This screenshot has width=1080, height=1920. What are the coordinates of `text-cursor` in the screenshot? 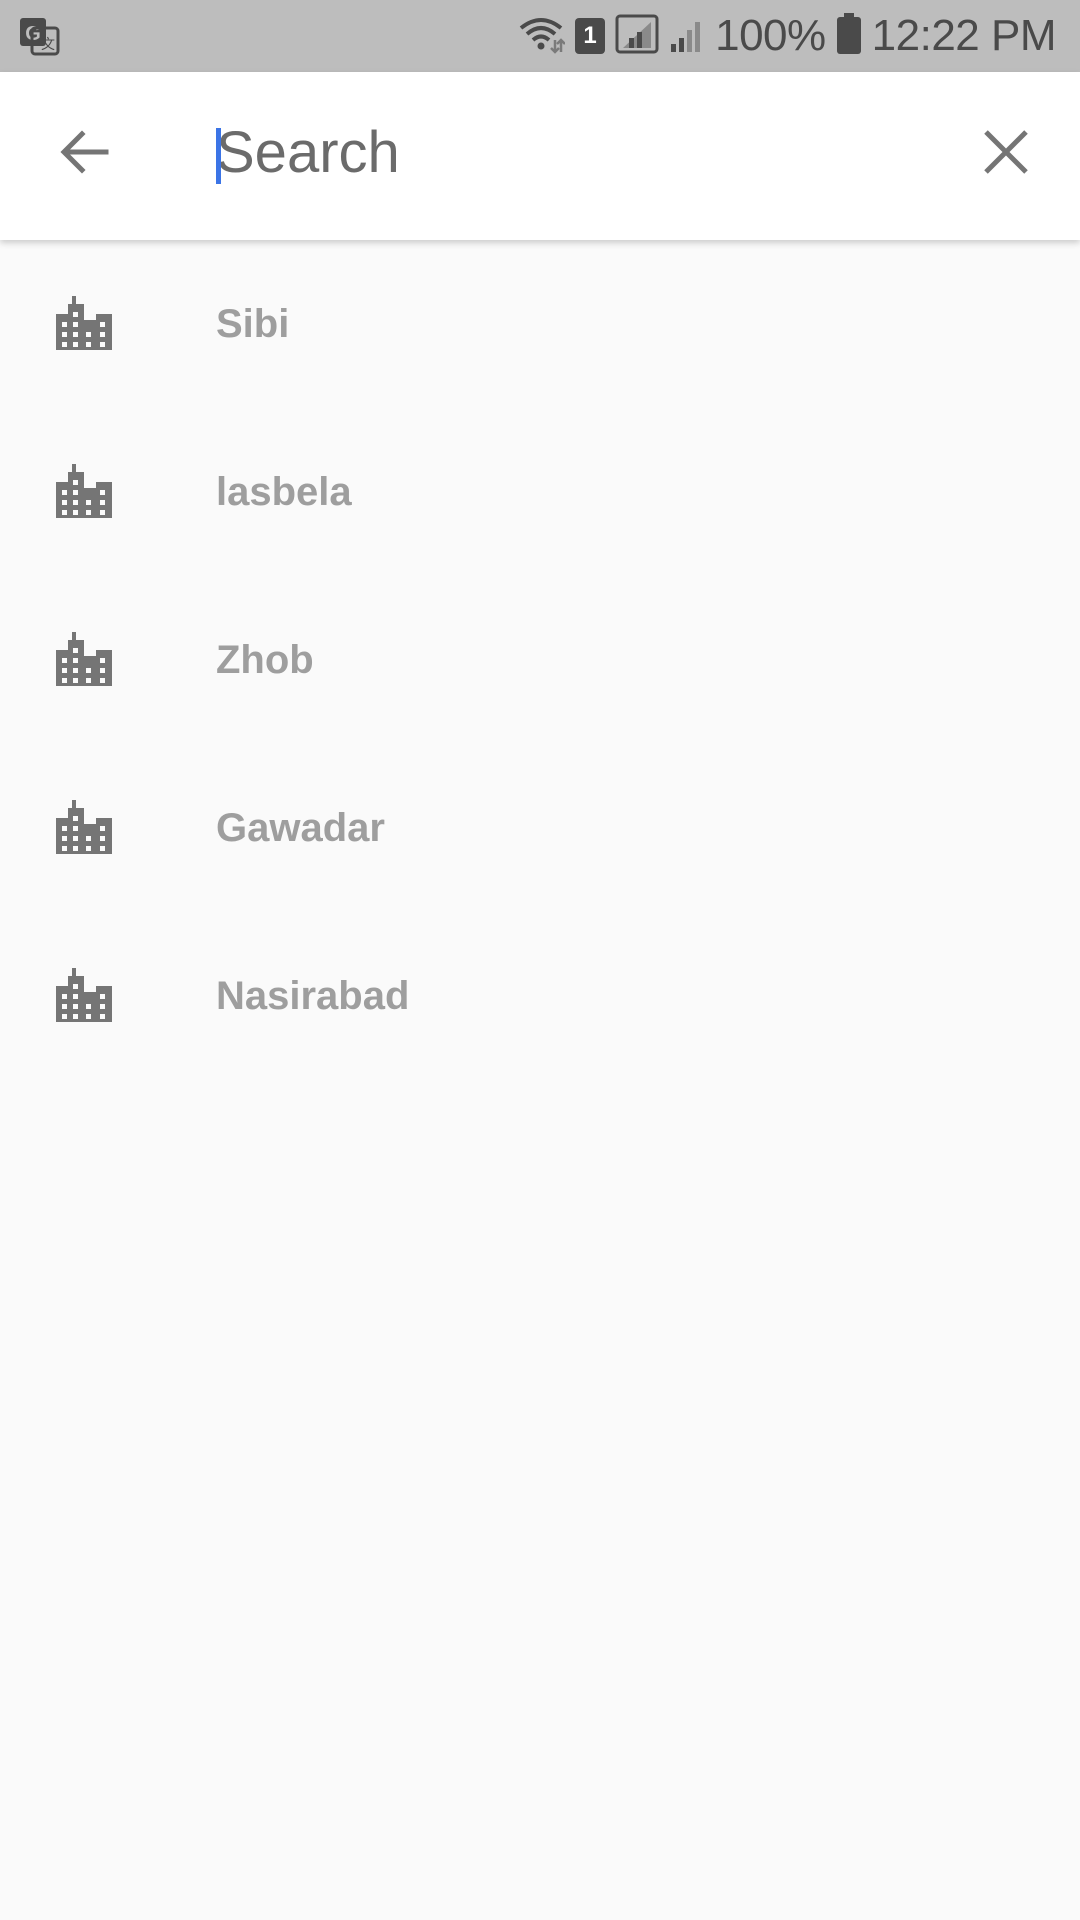 It's located at (218, 156).